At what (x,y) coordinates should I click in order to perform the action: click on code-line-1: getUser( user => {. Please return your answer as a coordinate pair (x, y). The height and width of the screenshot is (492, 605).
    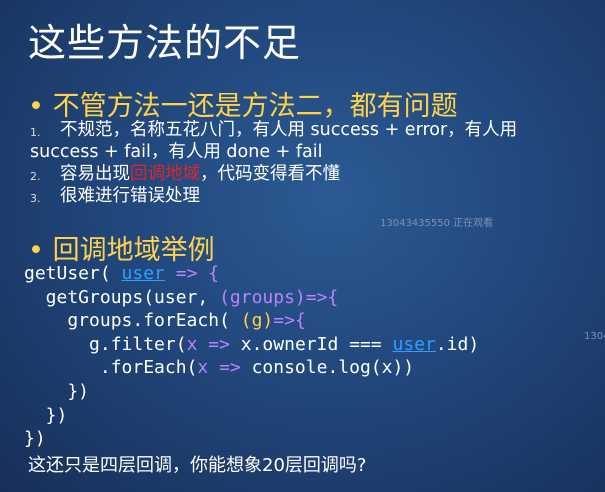
    Looking at the image, I should click on (122, 273).